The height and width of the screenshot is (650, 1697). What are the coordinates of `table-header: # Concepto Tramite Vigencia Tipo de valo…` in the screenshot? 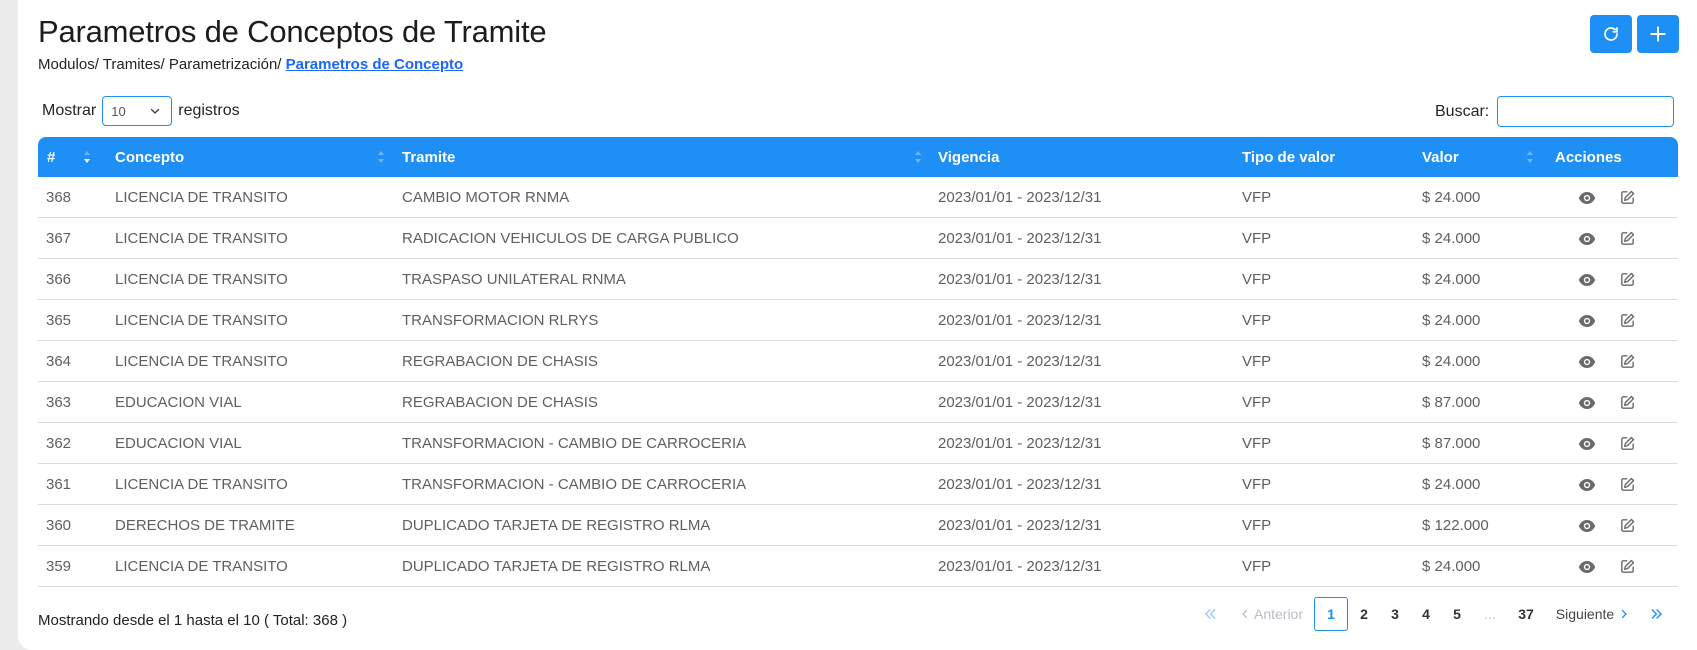 It's located at (858, 157).